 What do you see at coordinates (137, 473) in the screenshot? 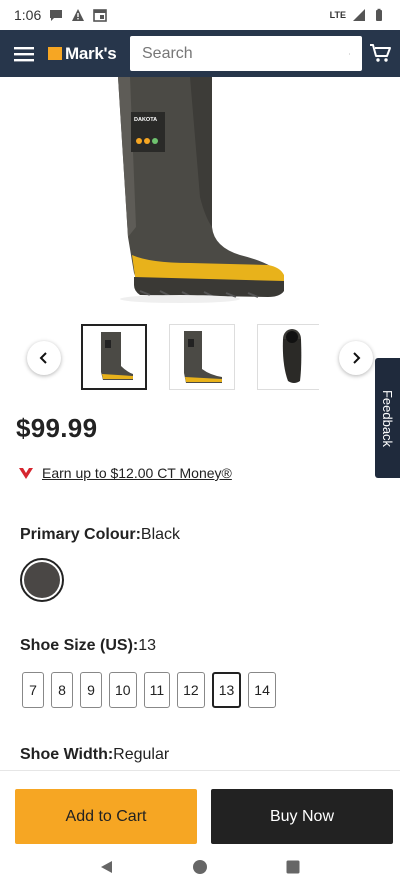
I see `ct-money-link: Earn up to $12.00 CT Money®` at bounding box center [137, 473].